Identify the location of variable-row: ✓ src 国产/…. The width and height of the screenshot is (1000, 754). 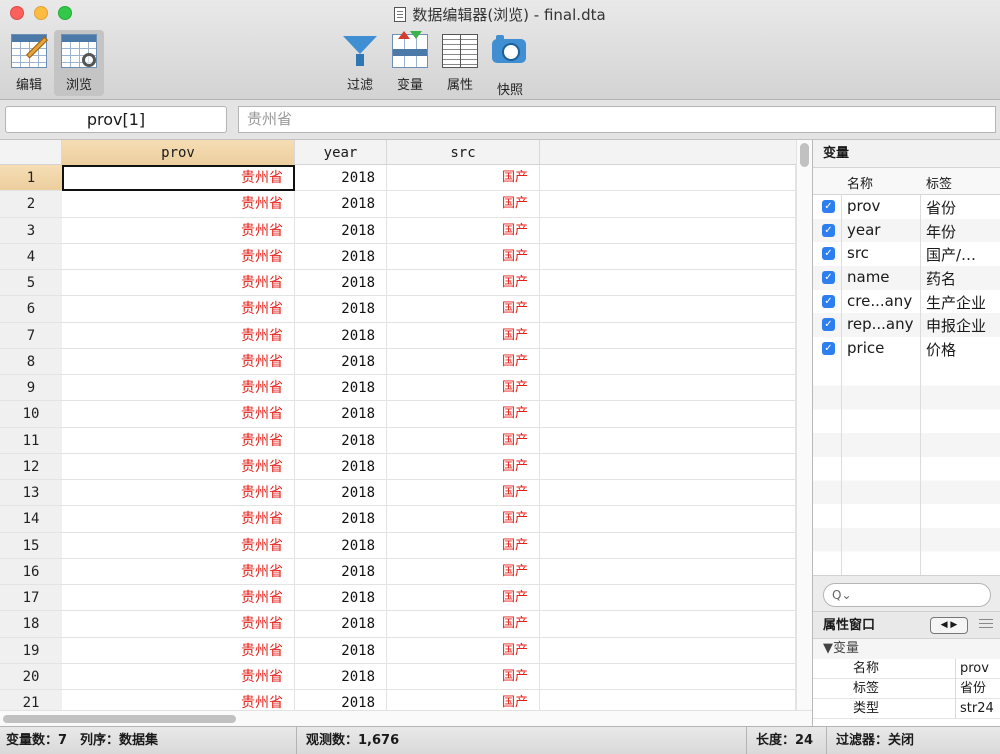
(906, 254).